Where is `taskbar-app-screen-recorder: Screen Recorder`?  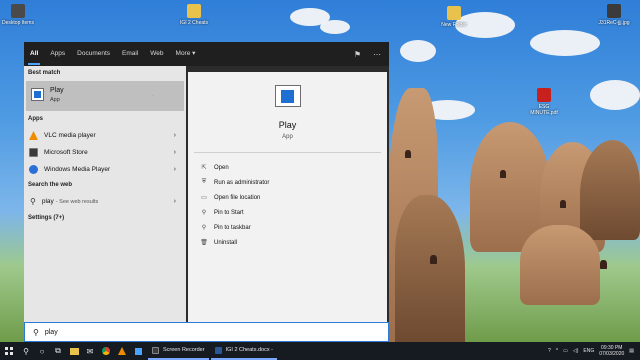
taskbar-app-screen-recorder: Screen Recorder is located at coordinates (178, 351).